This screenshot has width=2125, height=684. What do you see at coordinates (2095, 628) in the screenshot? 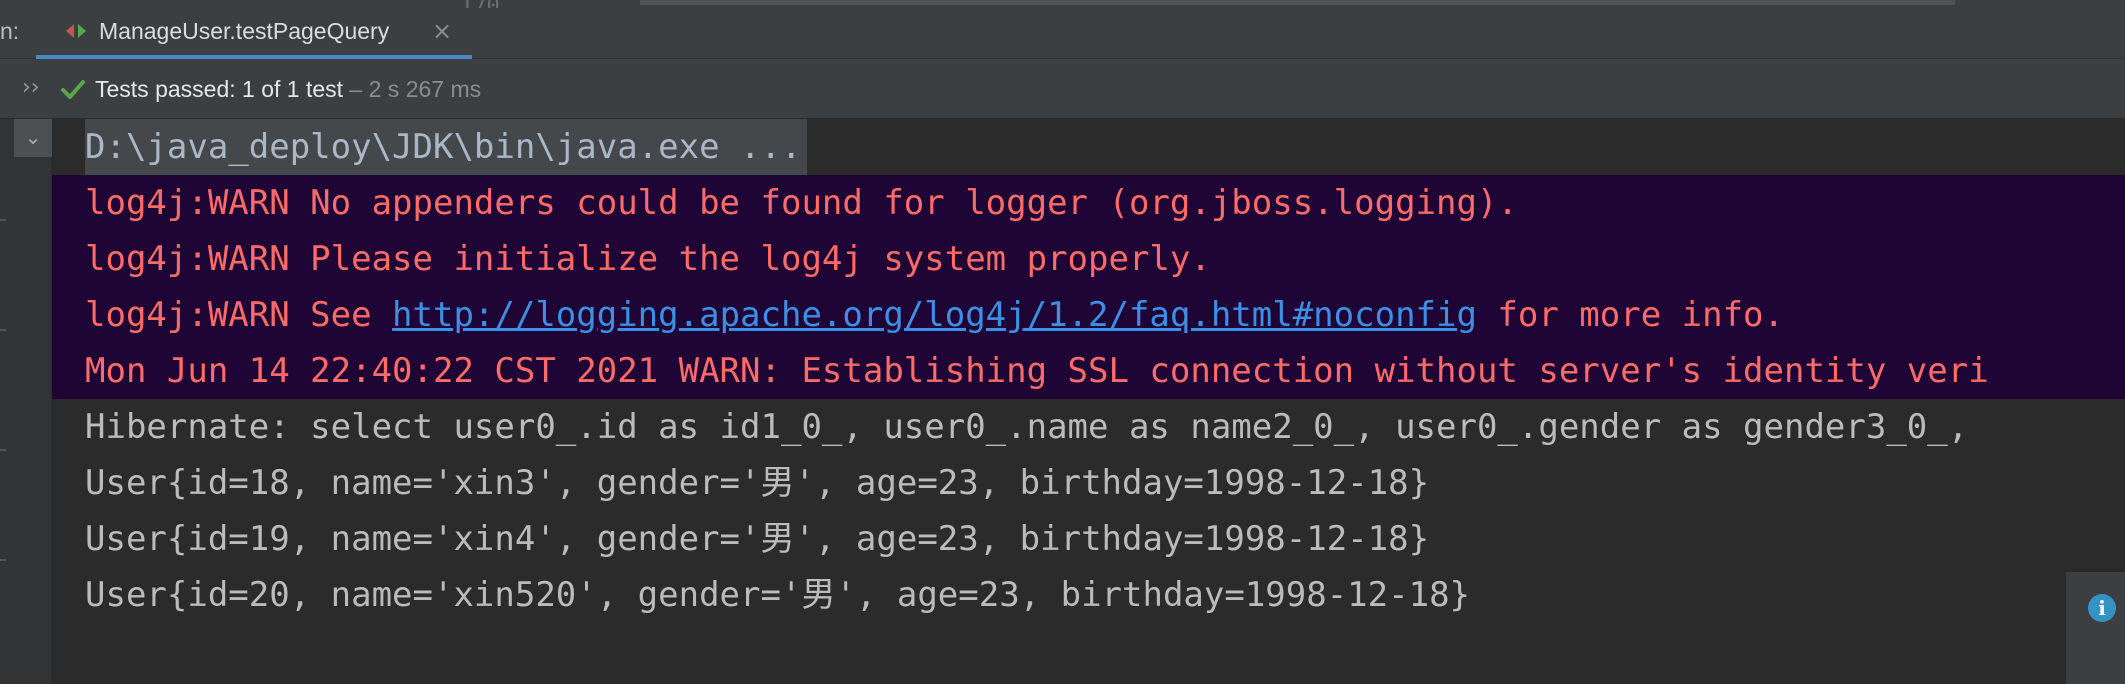
I see `side-panel-button: i` at bounding box center [2095, 628].